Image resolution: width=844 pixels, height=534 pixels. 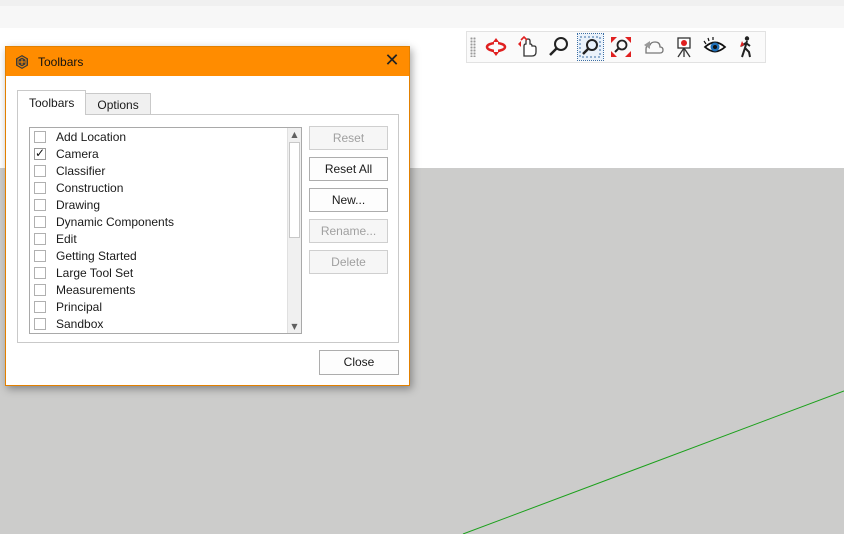 I want to click on toolbar-checkbox: ✓, so click(x=40, y=152).